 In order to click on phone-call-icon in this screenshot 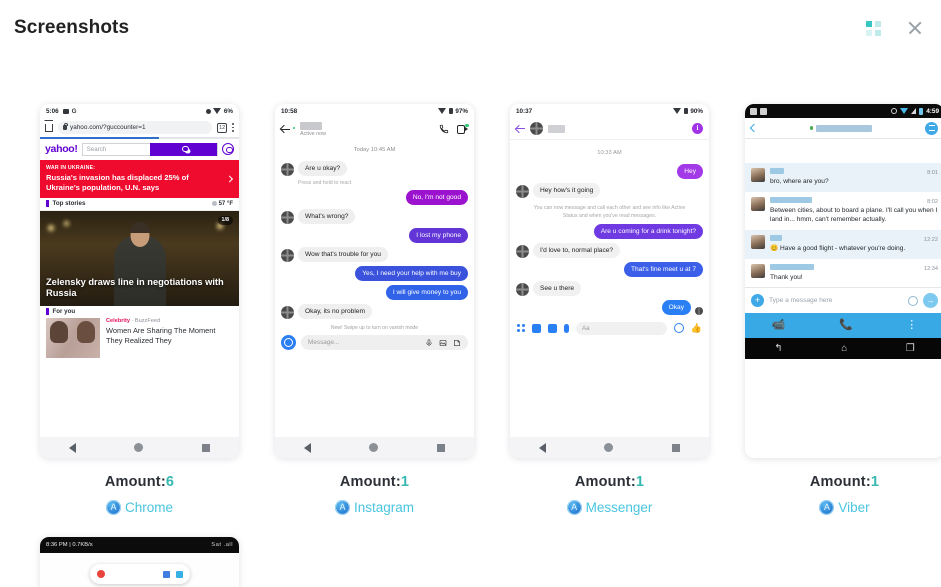, I will do `click(444, 129)`.